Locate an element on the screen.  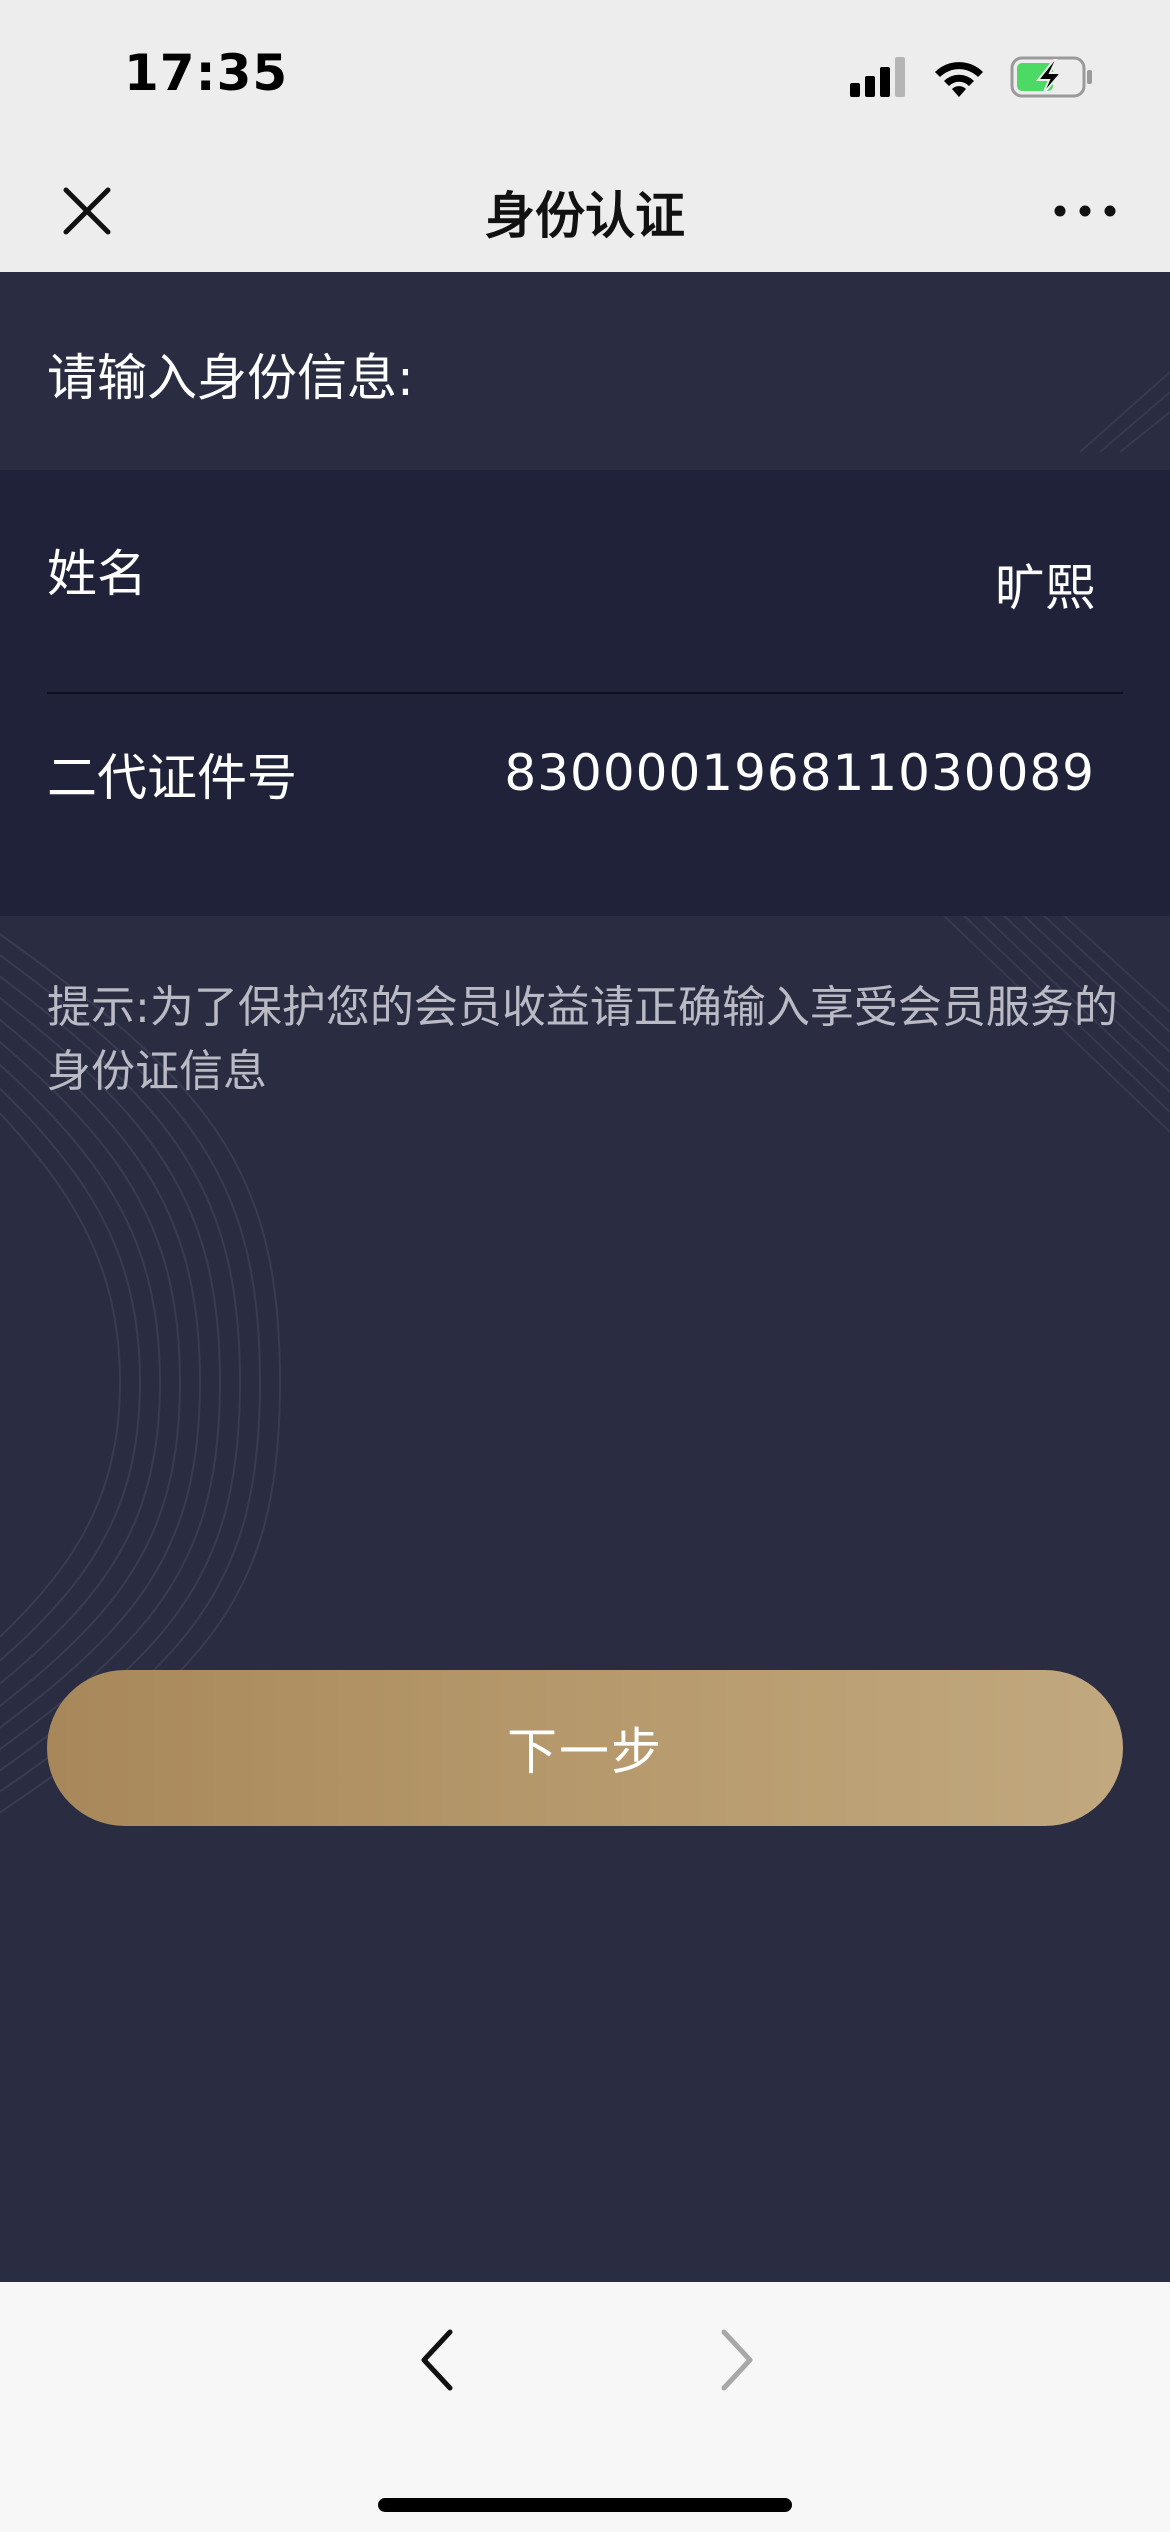
forward-button is located at coordinates (736, 2360).